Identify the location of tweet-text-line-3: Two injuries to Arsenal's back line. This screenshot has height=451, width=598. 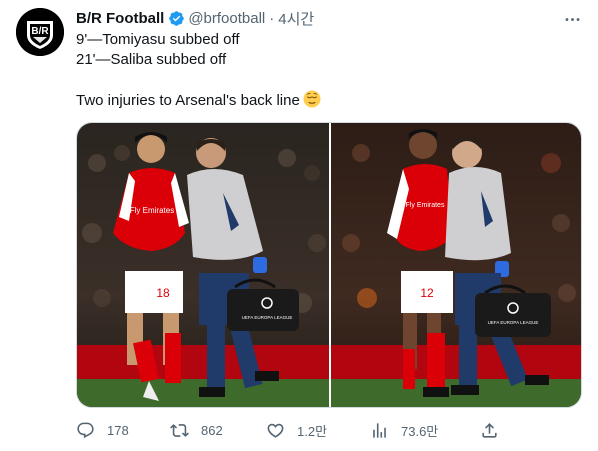
(198, 100).